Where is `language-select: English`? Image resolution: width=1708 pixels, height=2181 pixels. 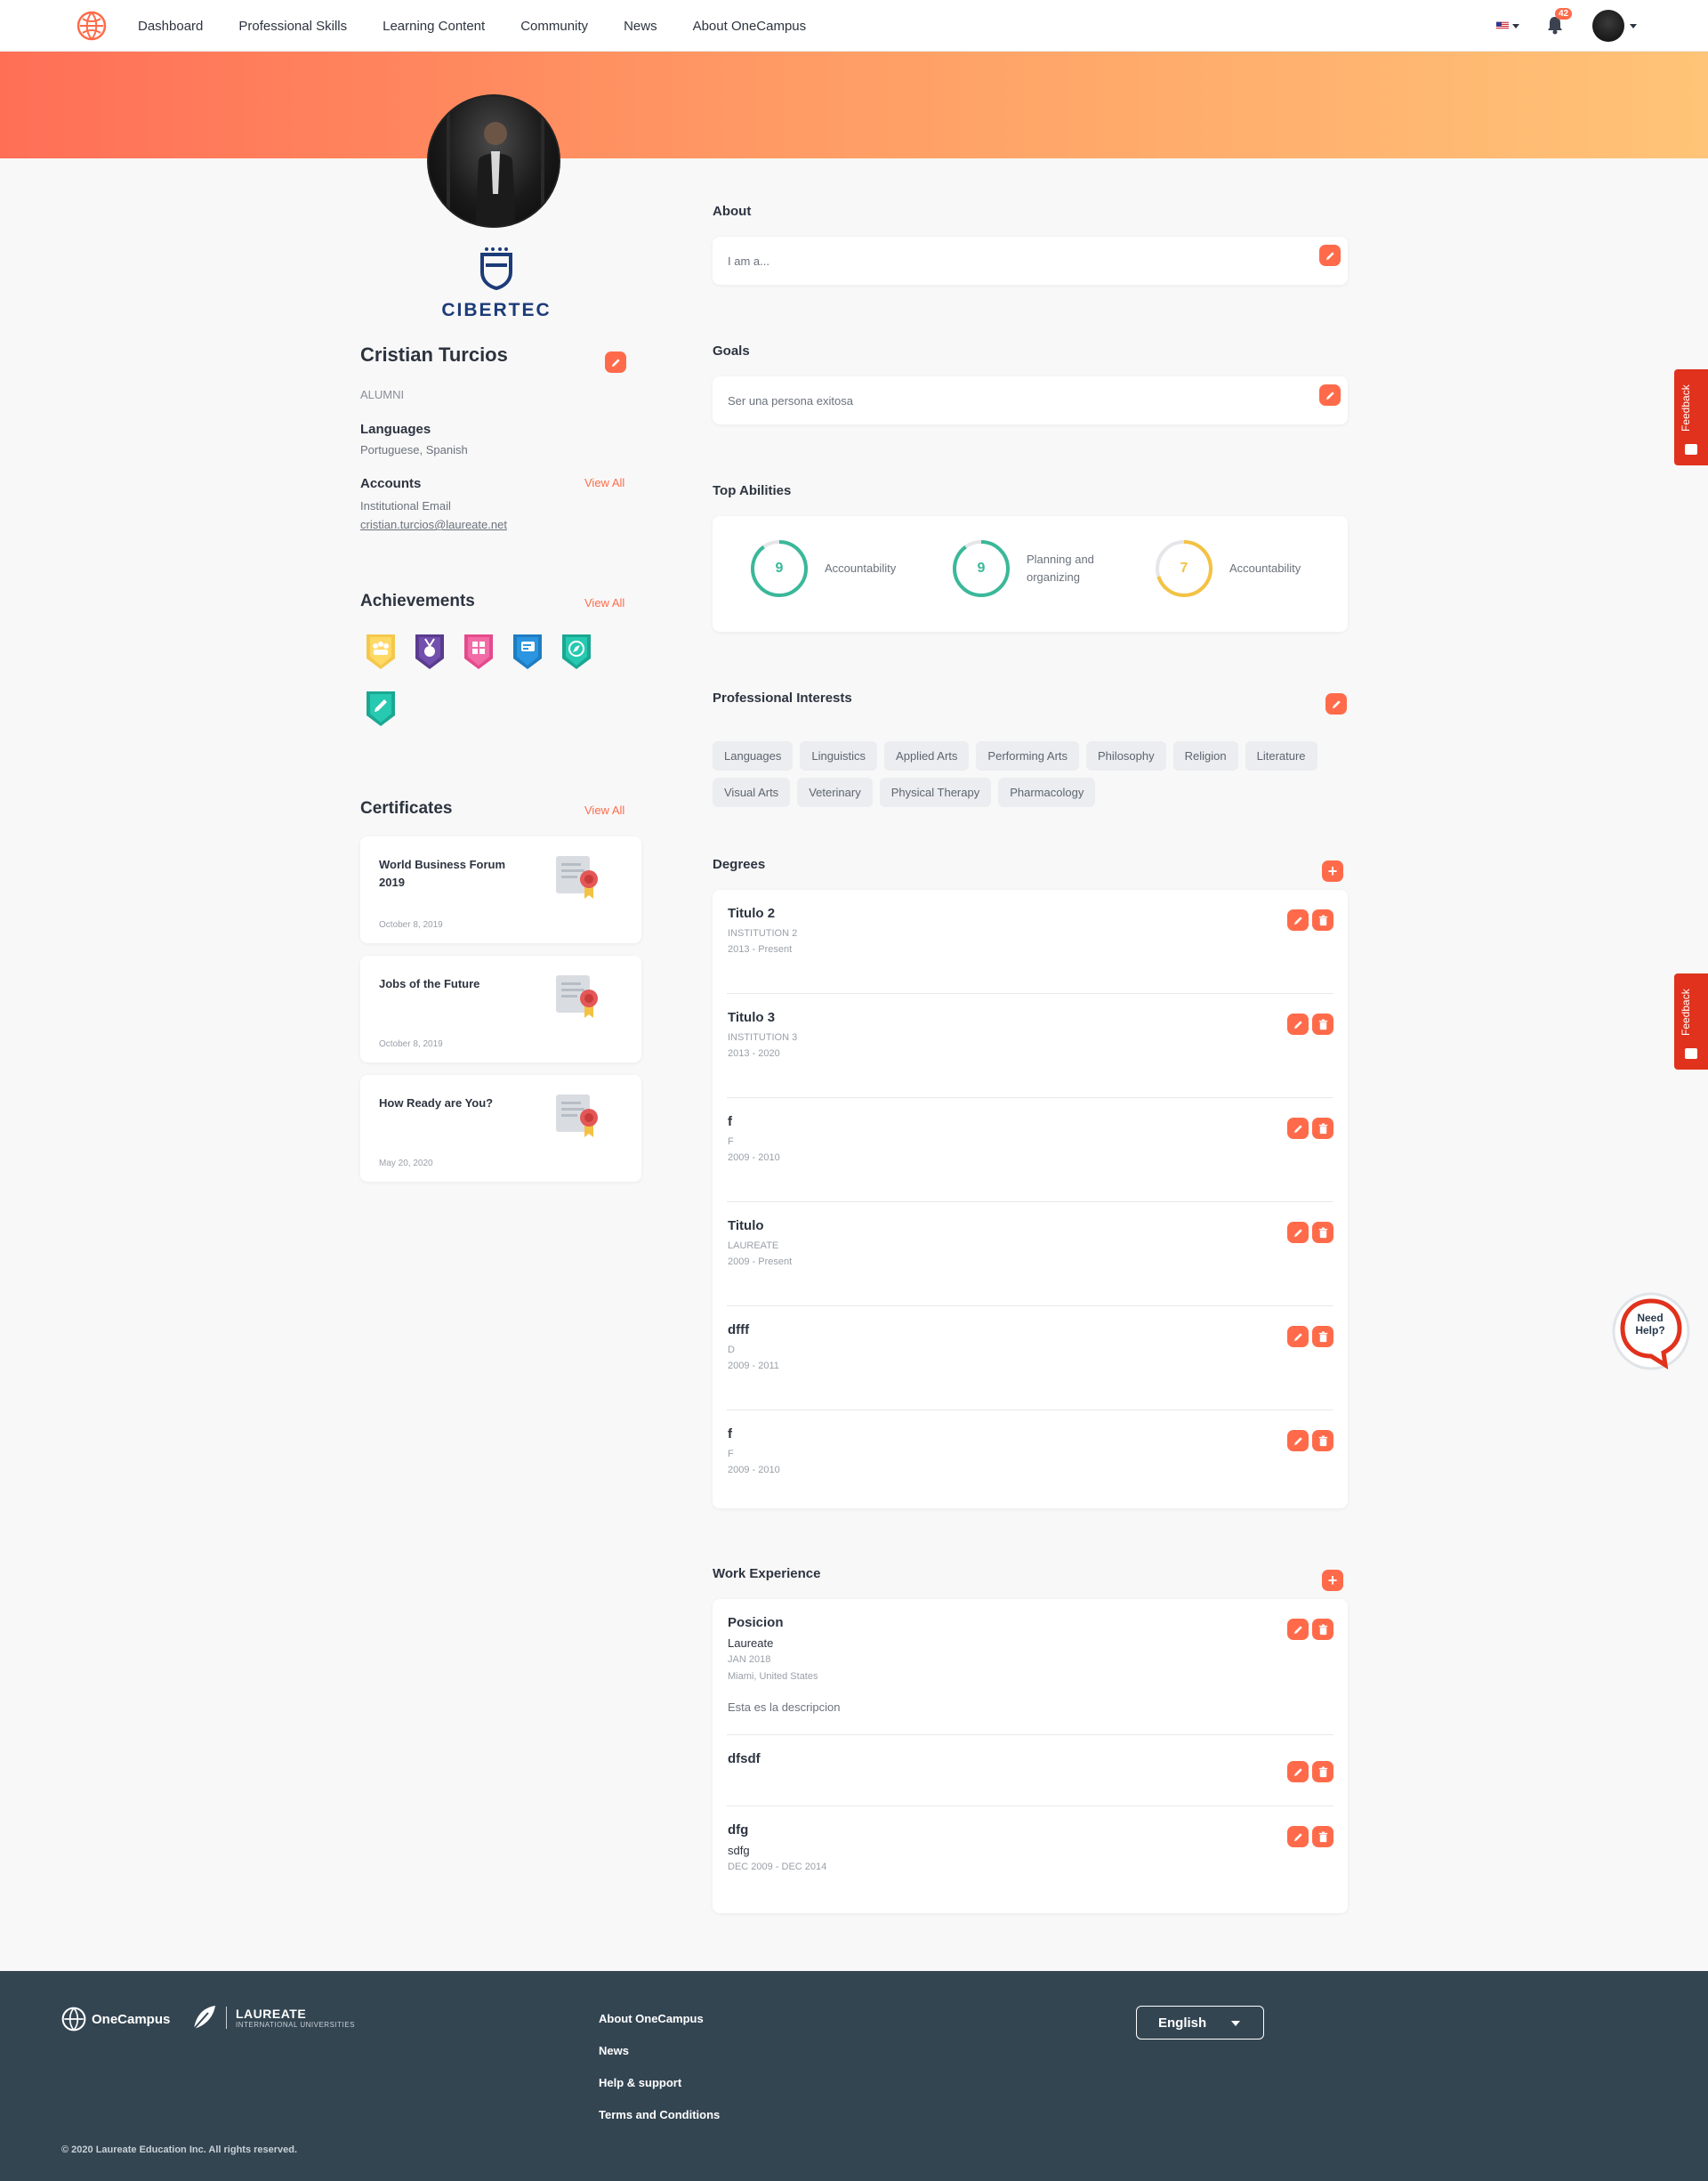
language-select: English is located at coordinates (1200, 2023).